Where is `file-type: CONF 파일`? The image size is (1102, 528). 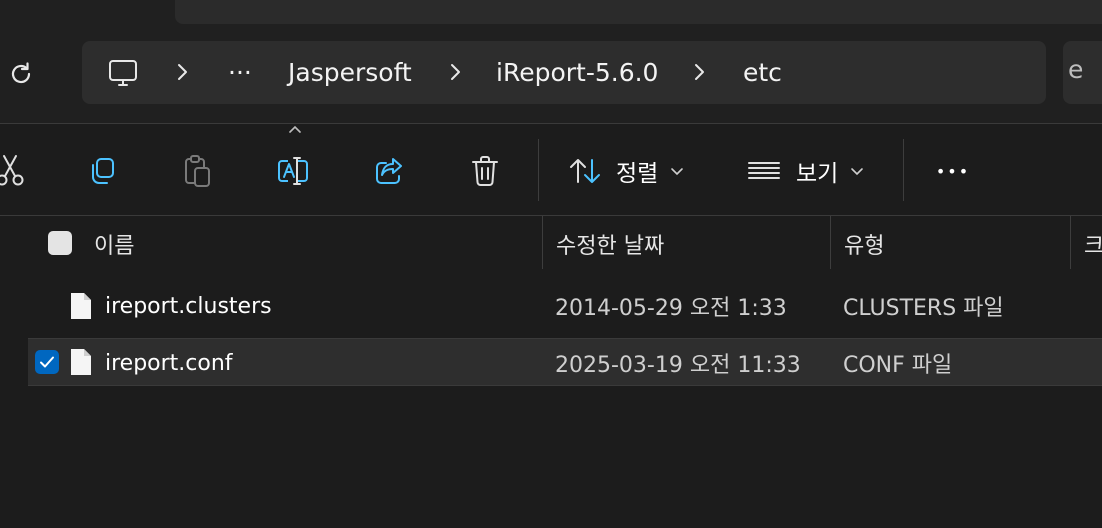 file-type: CONF 파일 is located at coordinates (898, 365).